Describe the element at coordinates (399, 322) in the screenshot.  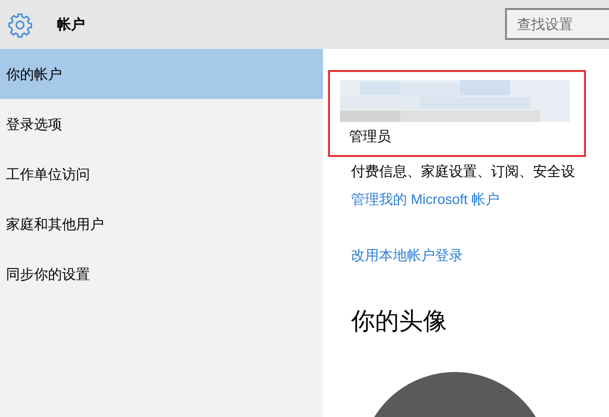
I see `section-heading: 你的头像` at that location.